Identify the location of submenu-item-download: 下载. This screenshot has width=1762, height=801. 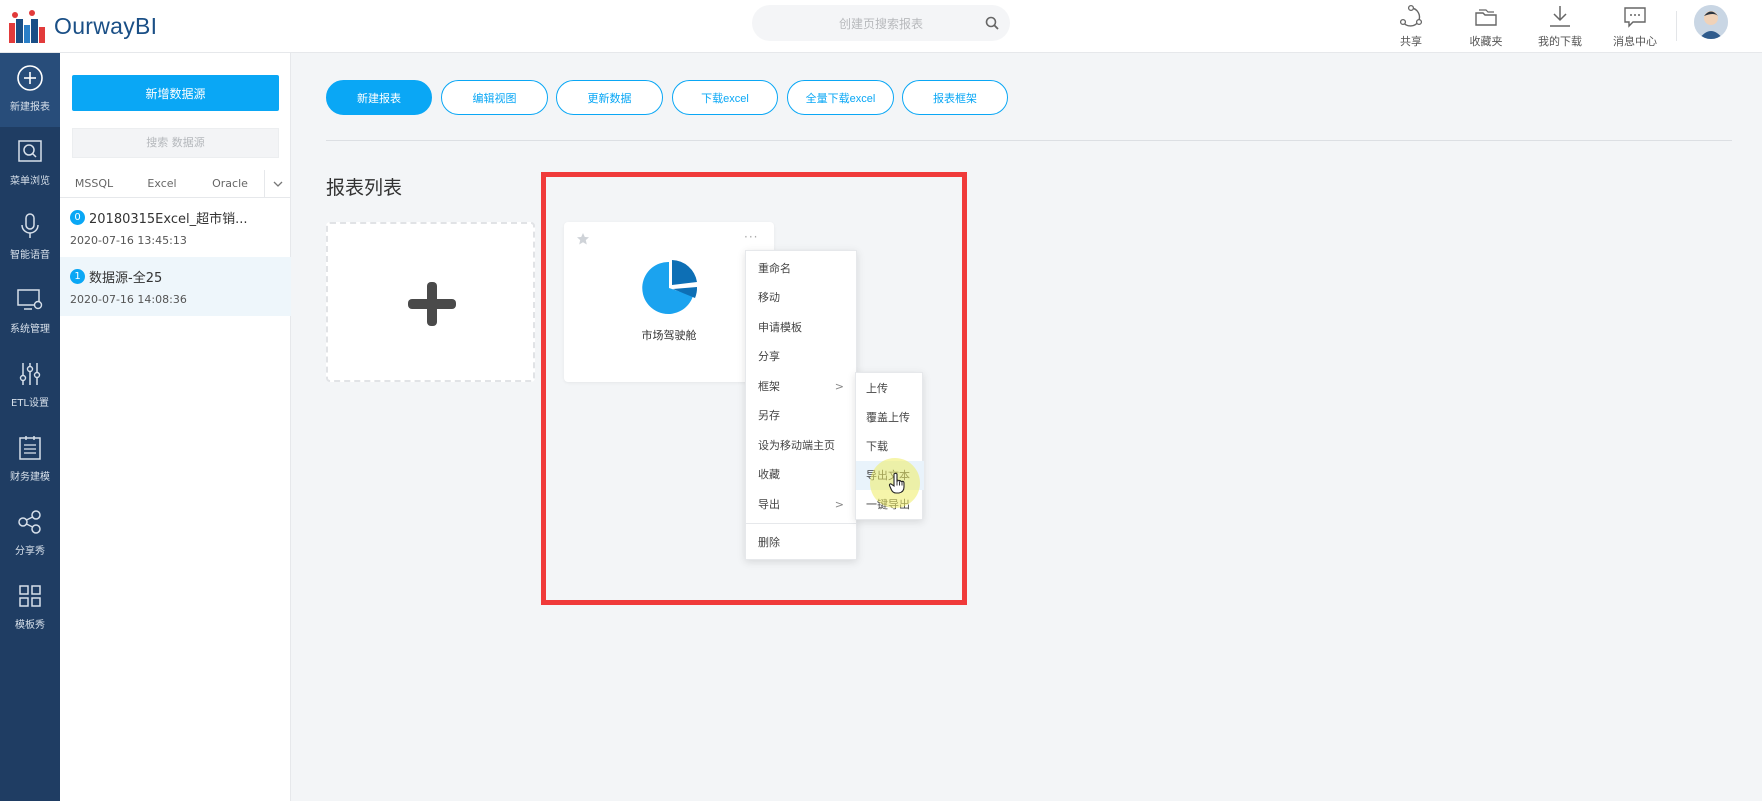
(890, 446).